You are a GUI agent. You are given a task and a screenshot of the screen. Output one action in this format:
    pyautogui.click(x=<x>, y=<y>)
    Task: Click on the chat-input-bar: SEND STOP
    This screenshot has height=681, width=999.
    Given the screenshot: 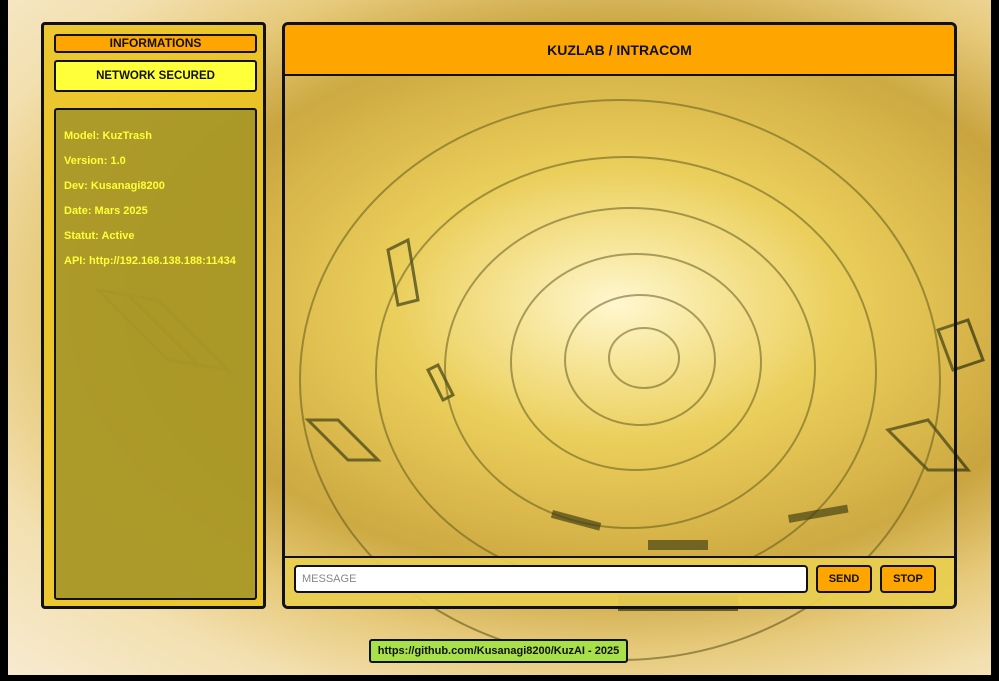 What is the action you would take?
    pyautogui.click(x=619, y=581)
    